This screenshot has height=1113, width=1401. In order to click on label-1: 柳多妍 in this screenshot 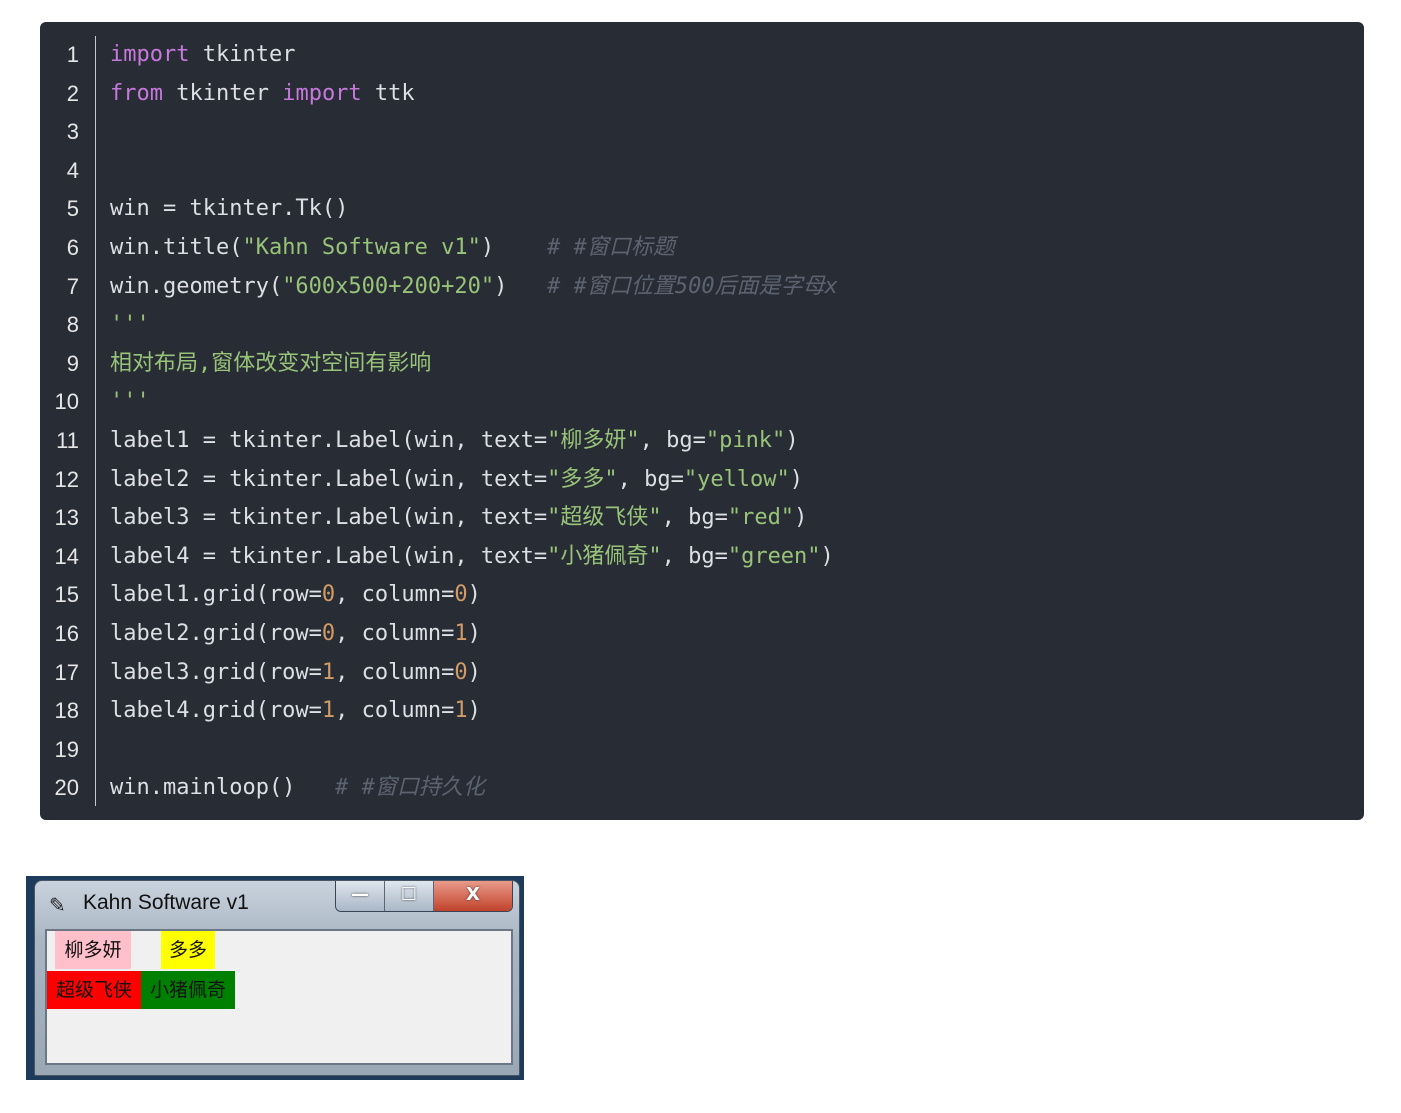, I will do `click(93, 950)`.